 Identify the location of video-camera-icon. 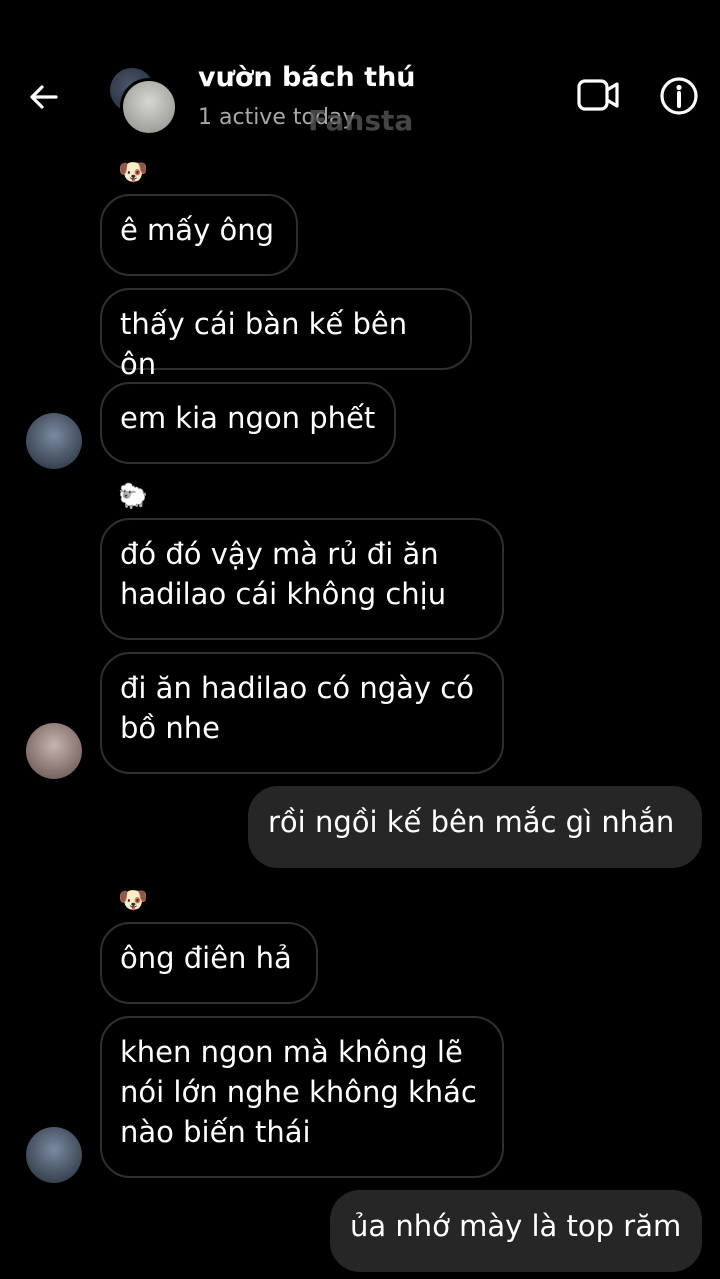
(599, 96).